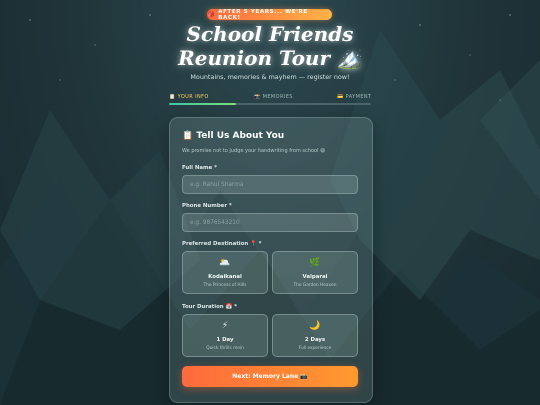 The width and height of the screenshot is (540, 405). Describe the element at coordinates (263, 14) in the screenshot. I see `badge-text: AFTER 5 YEARS... WE'RE BACK!` at that location.